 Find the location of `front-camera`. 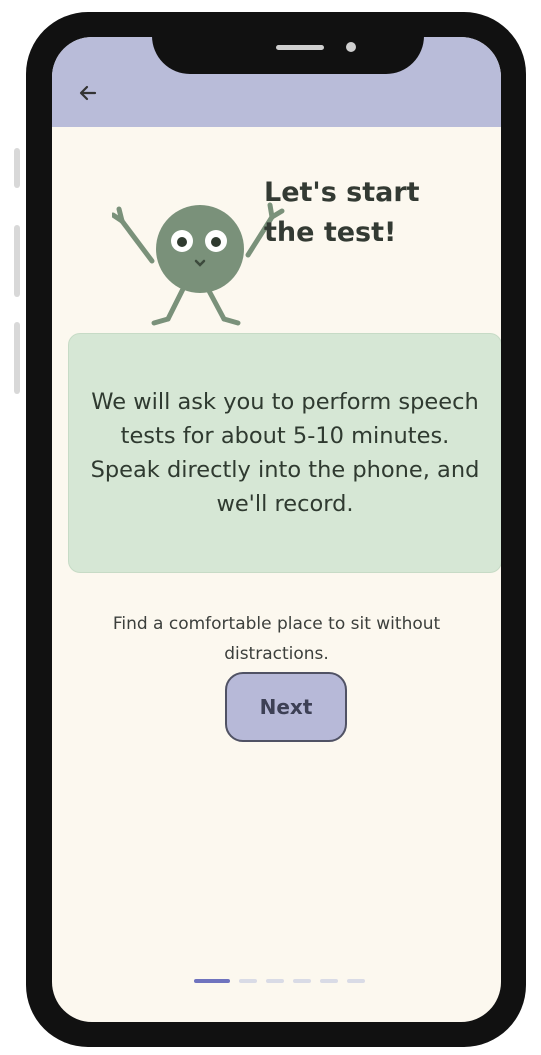

front-camera is located at coordinates (351, 47).